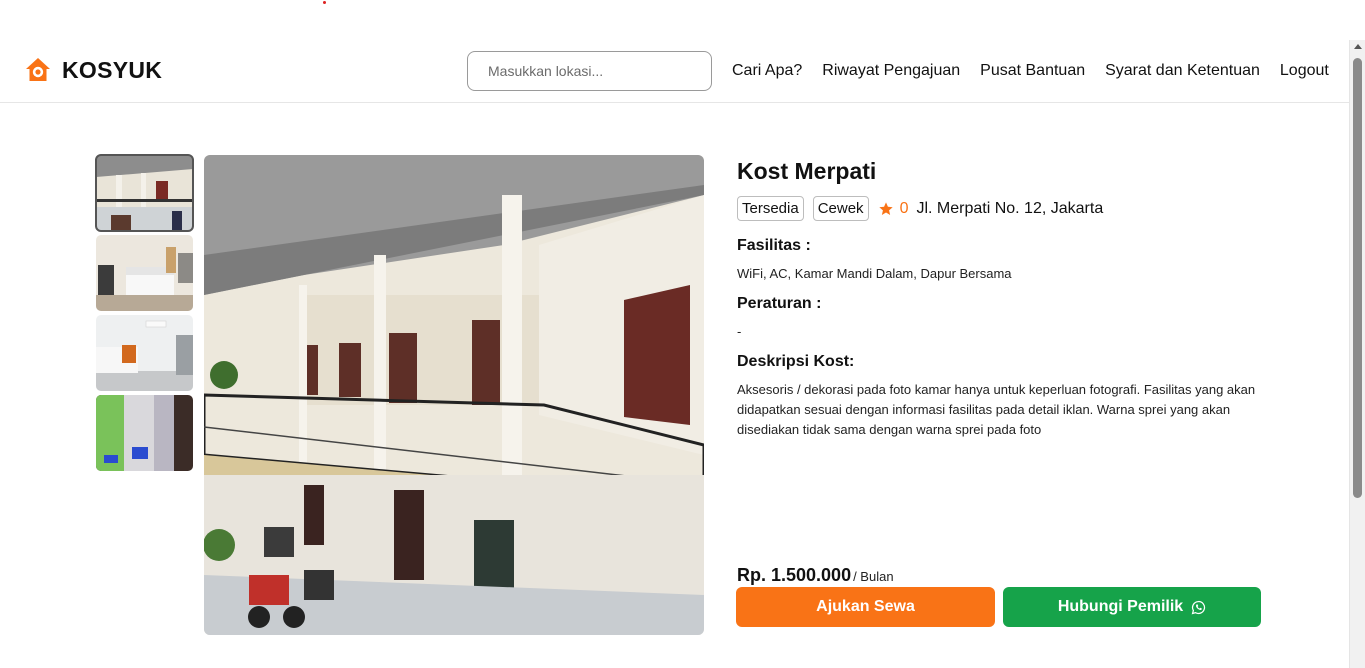  I want to click on nav-syarat-ketentuan: Syarat dan Ketentuan, so click(1182, 71).